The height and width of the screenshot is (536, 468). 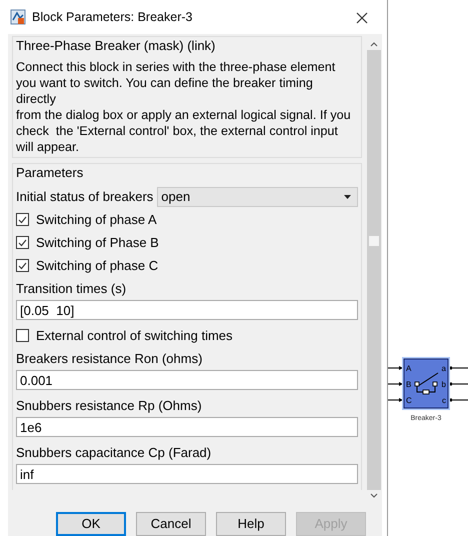 What do you see at coordinates (96, 220) in the screenshot?
I see `checkbox-label: Switching of phase A` at bounding box center [96, 220].